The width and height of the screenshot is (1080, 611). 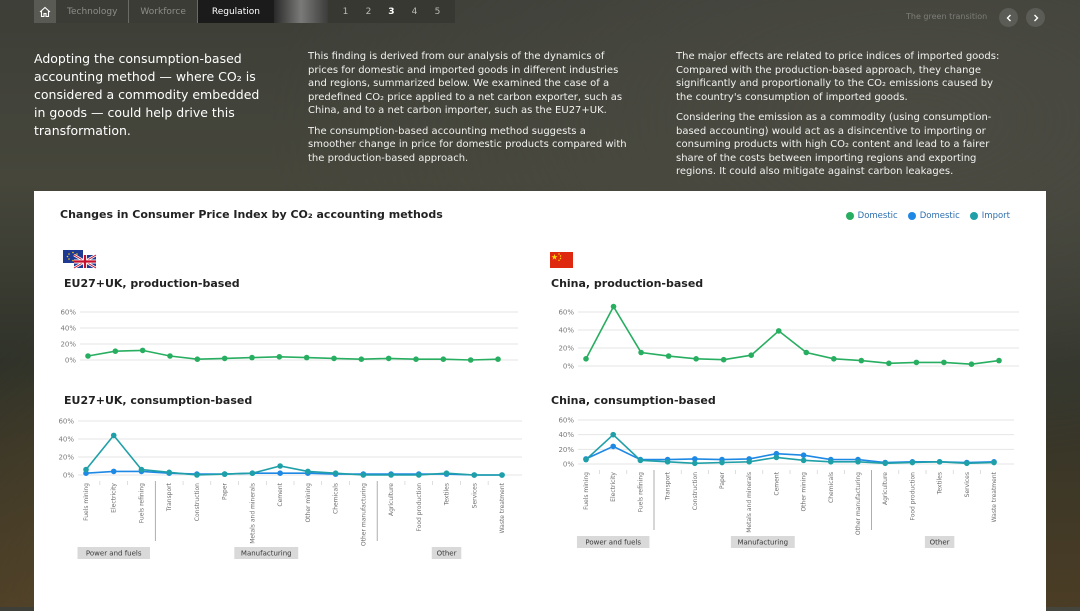 I want to click on chevron-right-icon, so click(x=1035, y=17).